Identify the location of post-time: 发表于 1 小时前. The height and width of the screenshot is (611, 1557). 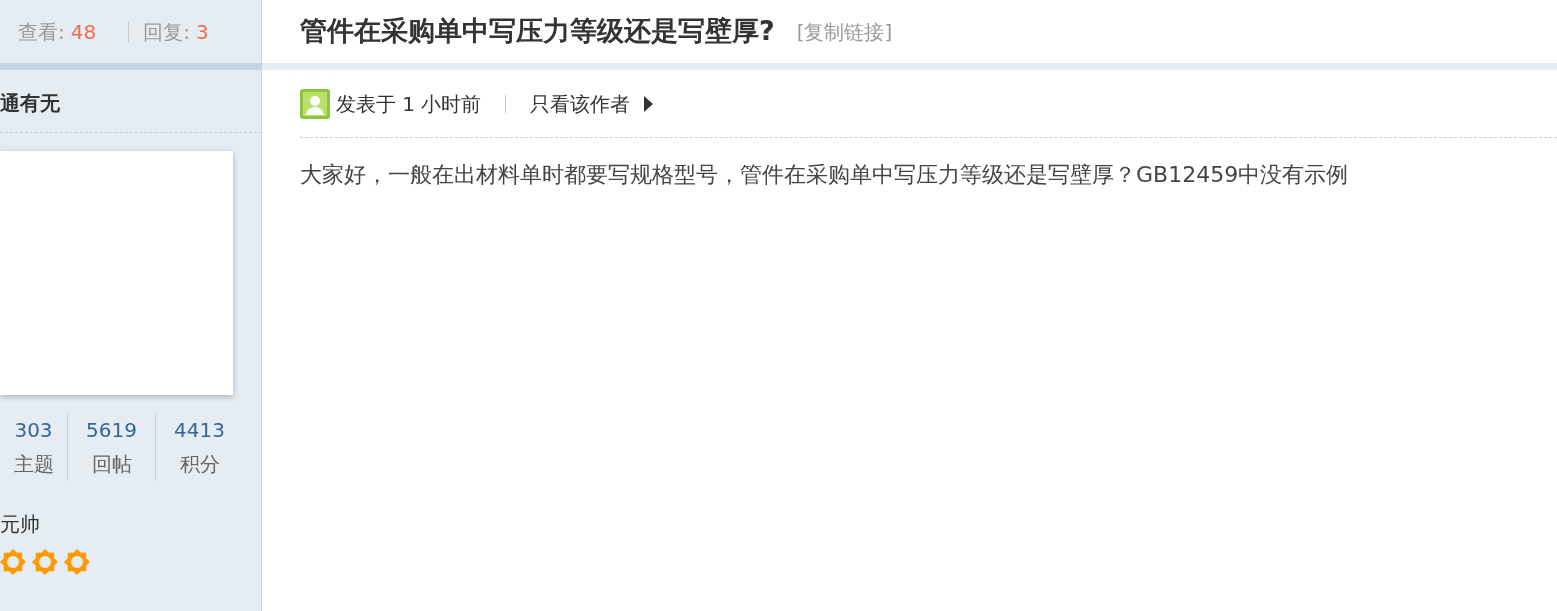
(409, 104).